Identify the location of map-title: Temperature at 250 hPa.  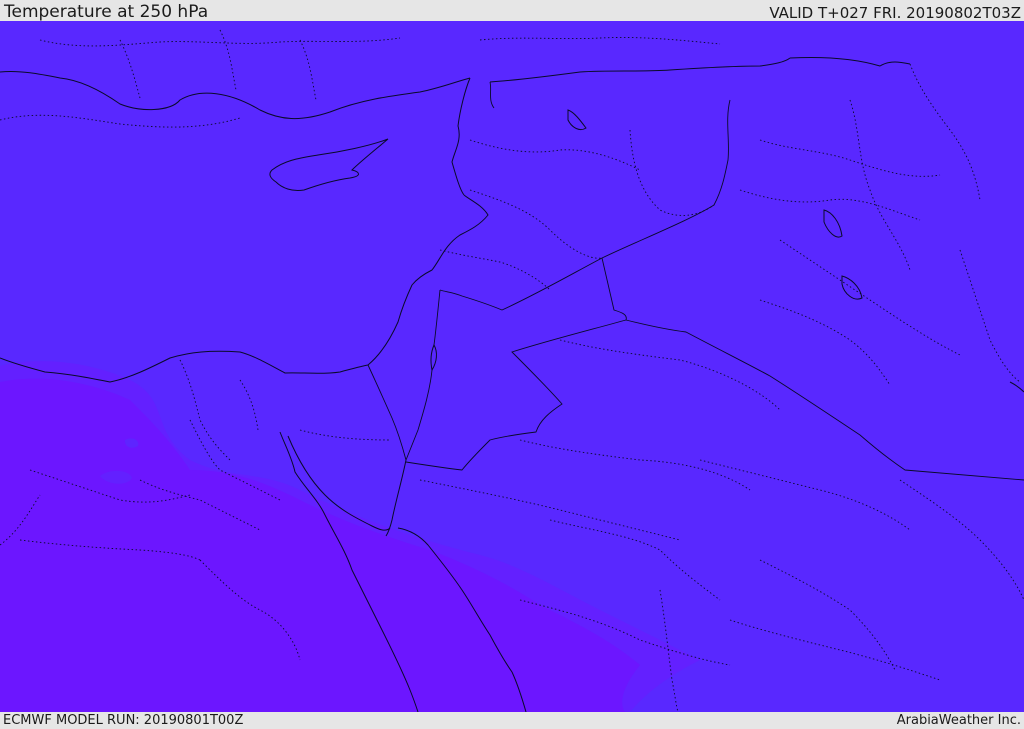
(106, 12).